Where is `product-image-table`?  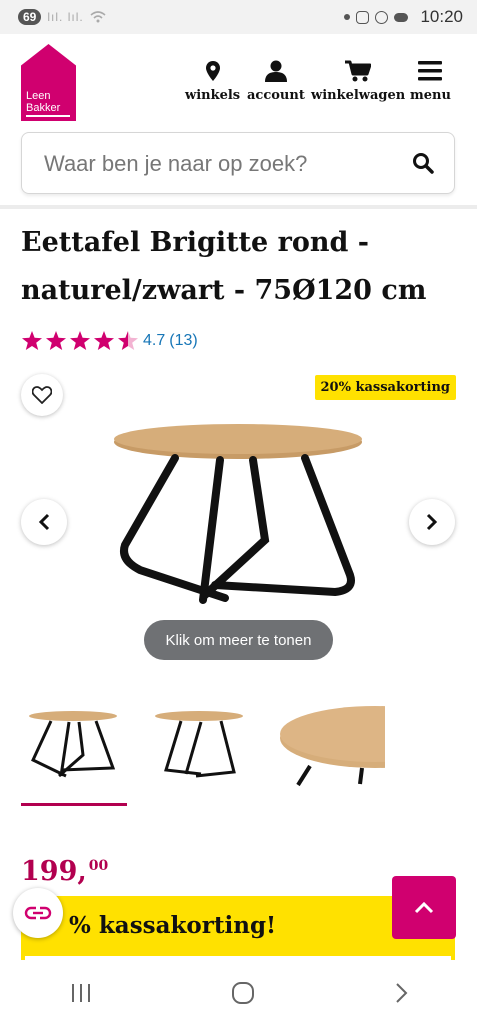
product-image-table is located at coordinates (240, 520).